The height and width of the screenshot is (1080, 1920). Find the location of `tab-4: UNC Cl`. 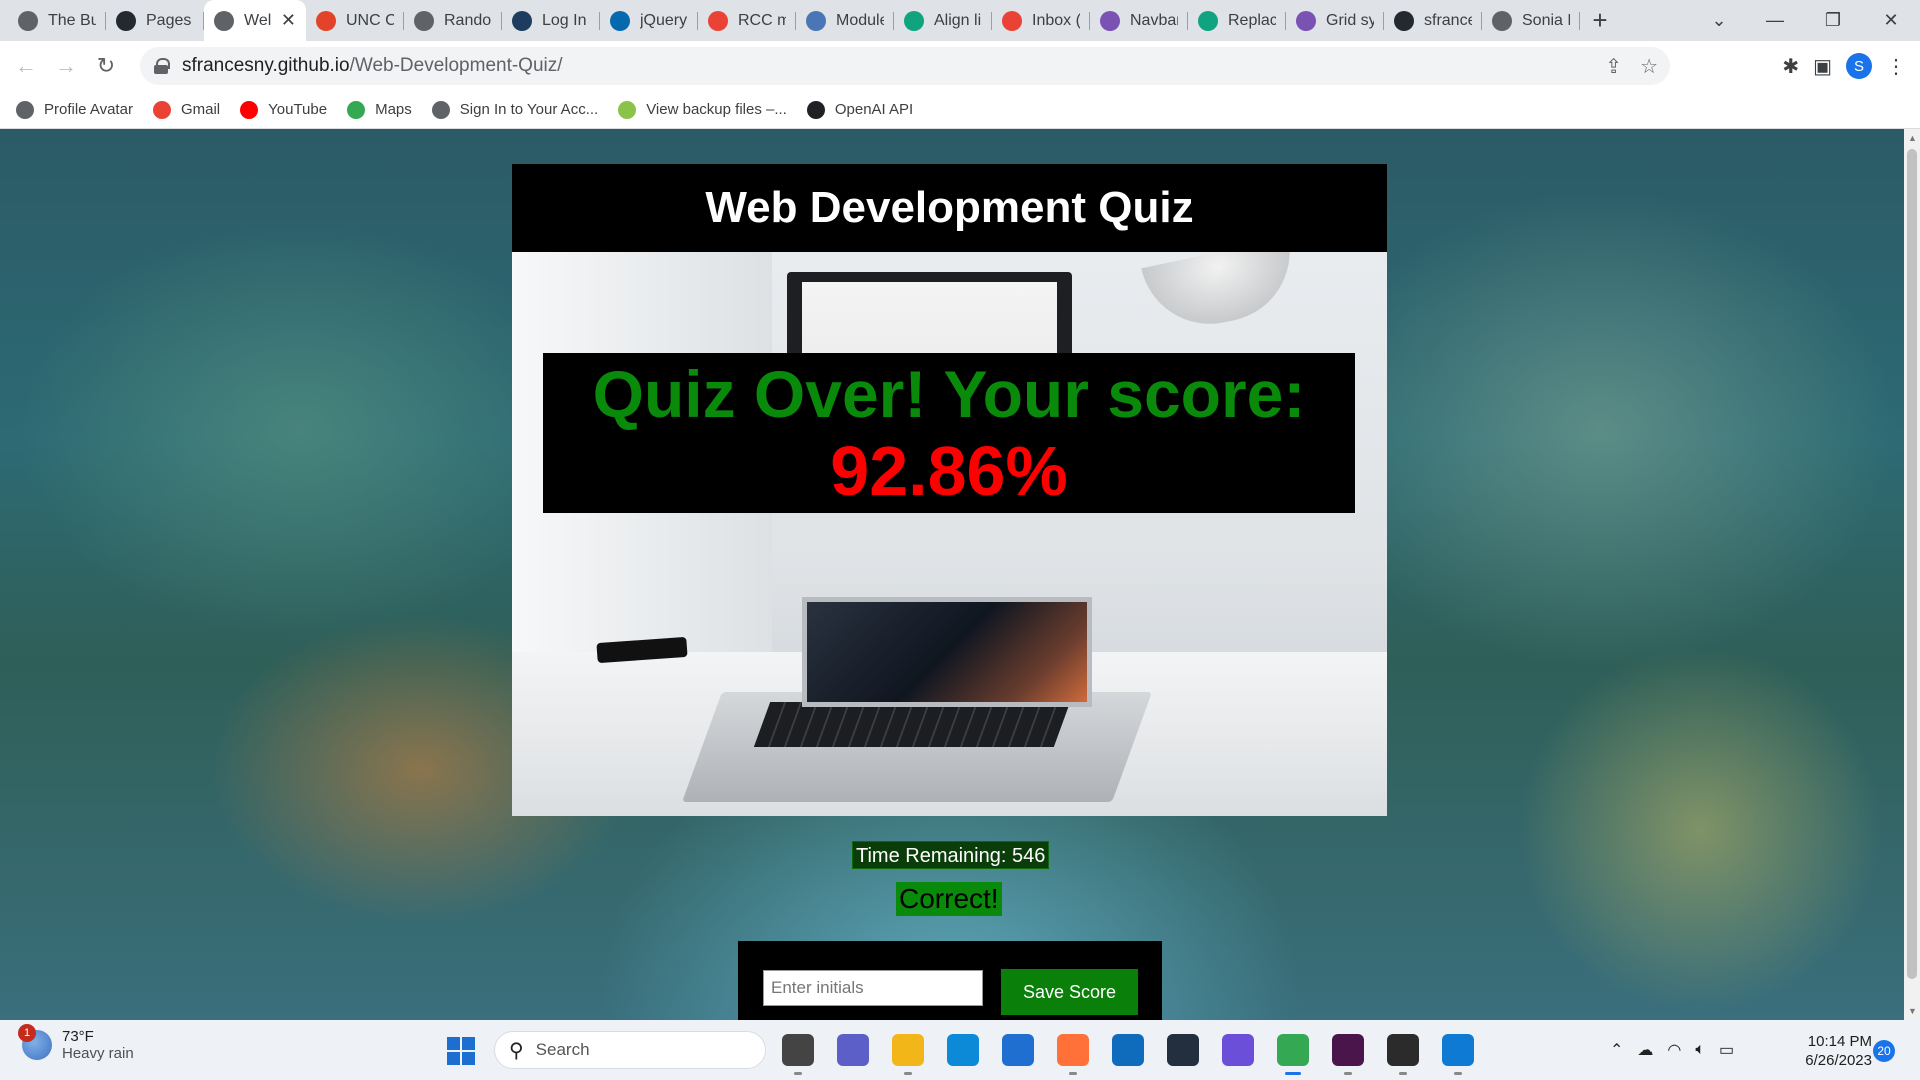

tab-4: UNC Cl is located at coordinates (355, 20).